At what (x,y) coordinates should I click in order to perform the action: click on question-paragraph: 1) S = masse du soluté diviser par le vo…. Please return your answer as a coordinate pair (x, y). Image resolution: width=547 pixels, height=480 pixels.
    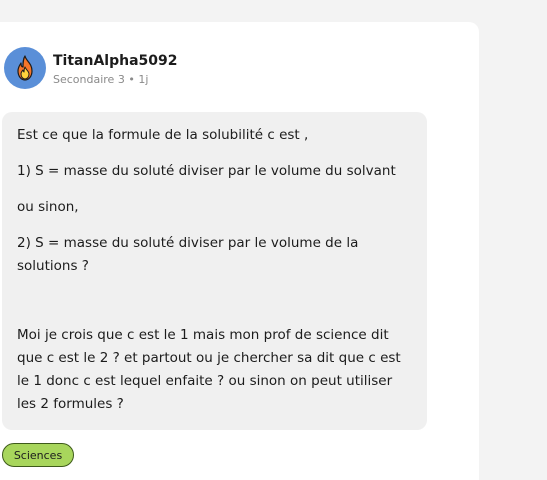
    Looking at the image, I should click on (206, 171).